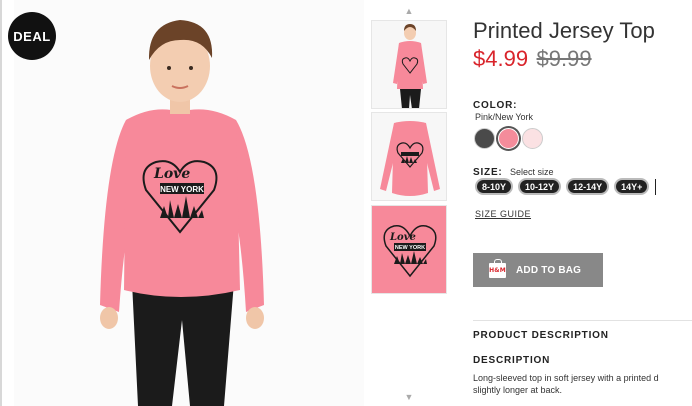 Image resolution: width=692 pixels, height=406 pixels. What do you see at coordinates (564, 58) in the screenshot?
I see `original-price: $9.99` at bounding box center [564, 58].